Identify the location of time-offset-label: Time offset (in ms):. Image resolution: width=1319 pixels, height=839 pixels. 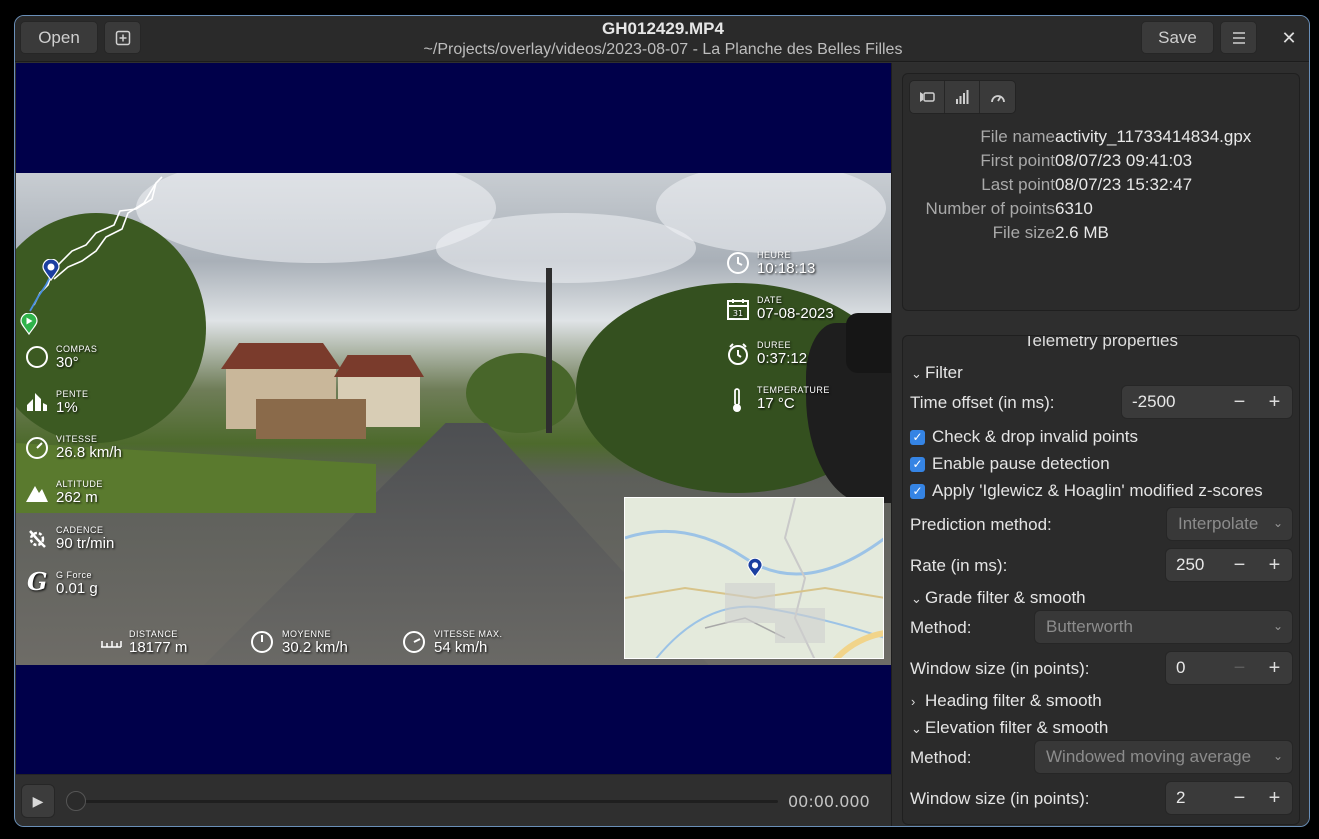
(982, 402).